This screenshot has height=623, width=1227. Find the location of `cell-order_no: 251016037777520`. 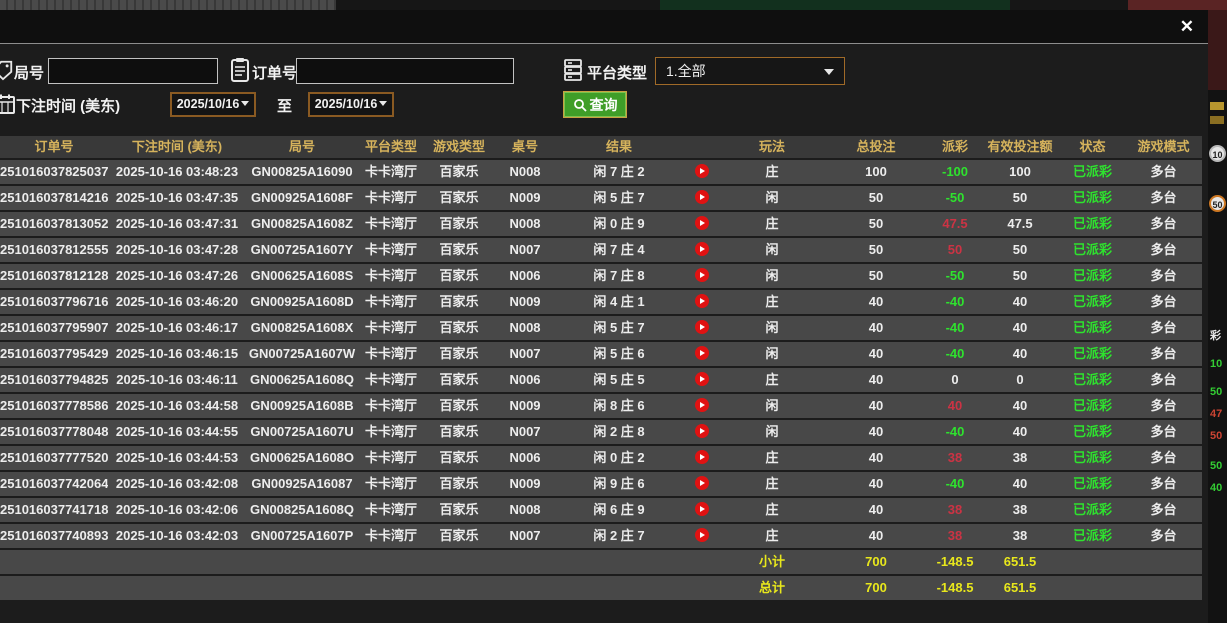

cell-order_no: 251016037777520 is located at coordinates (54, 457).